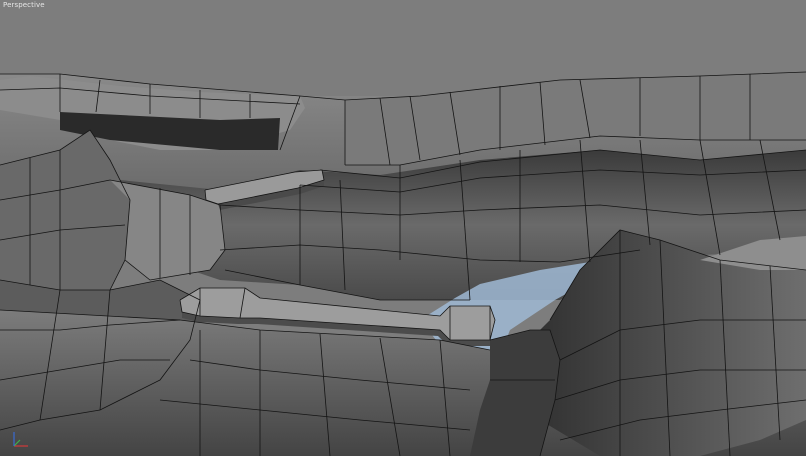 The image size is (806, 456). Describe the element at coordinates (17, 443) in the screenshot. I see `y-axis-line` at that location.